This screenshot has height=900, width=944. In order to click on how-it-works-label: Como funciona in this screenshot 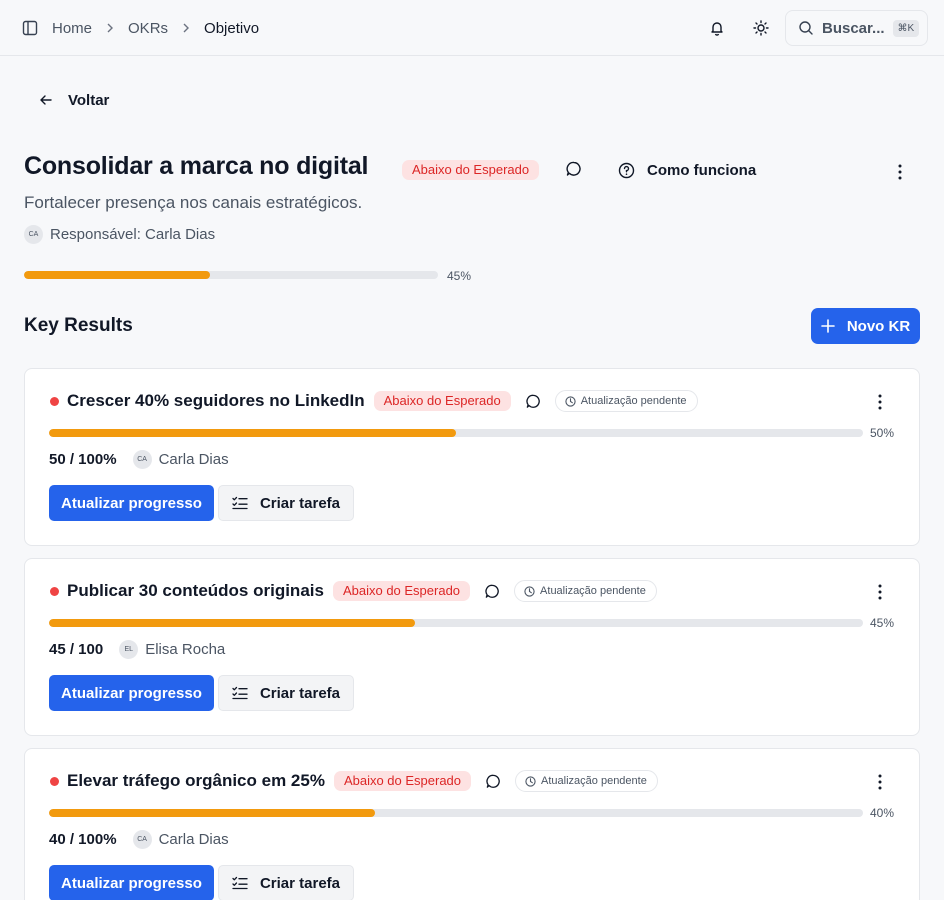, I will do `click(702, 170)`.